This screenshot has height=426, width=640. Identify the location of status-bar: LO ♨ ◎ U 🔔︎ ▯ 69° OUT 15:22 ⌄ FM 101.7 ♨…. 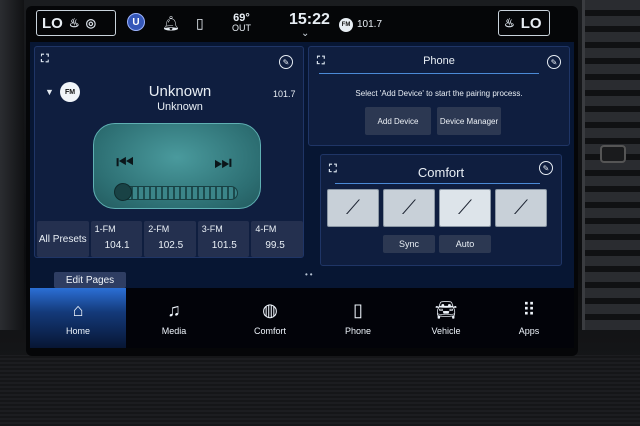
(302, 24).